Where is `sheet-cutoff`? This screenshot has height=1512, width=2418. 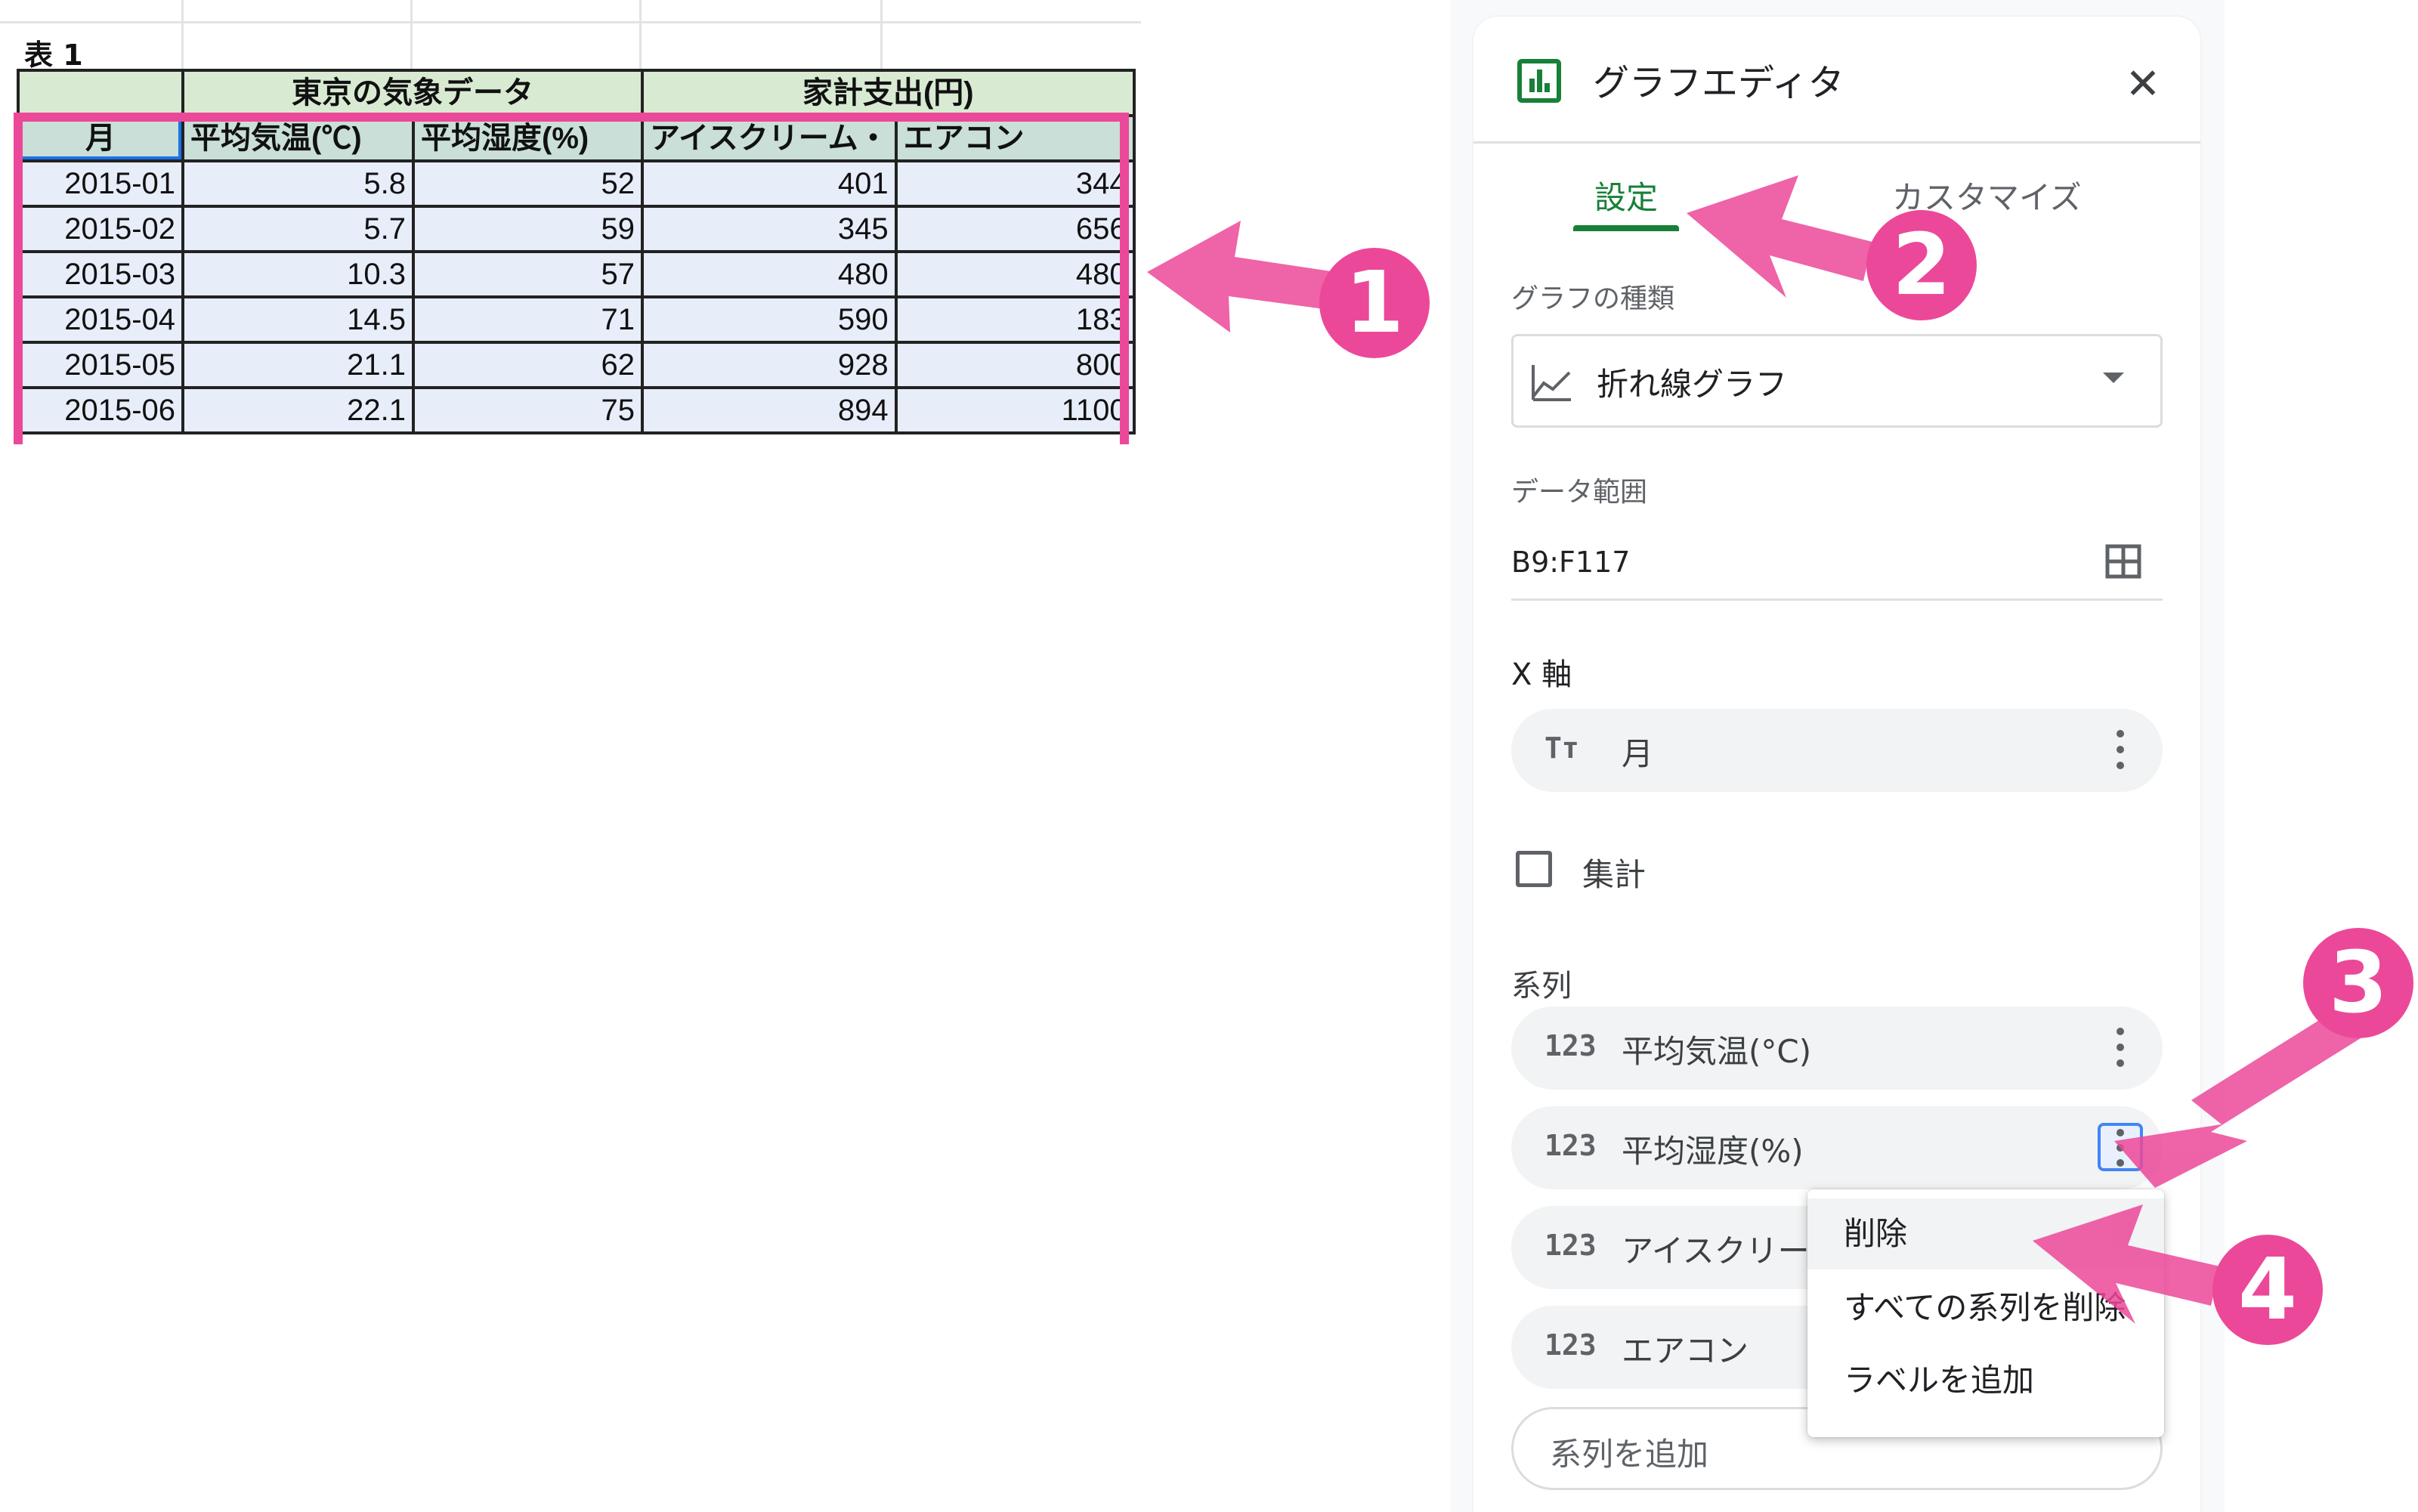
sheet-cutoff is located at coordinates (570, 448).